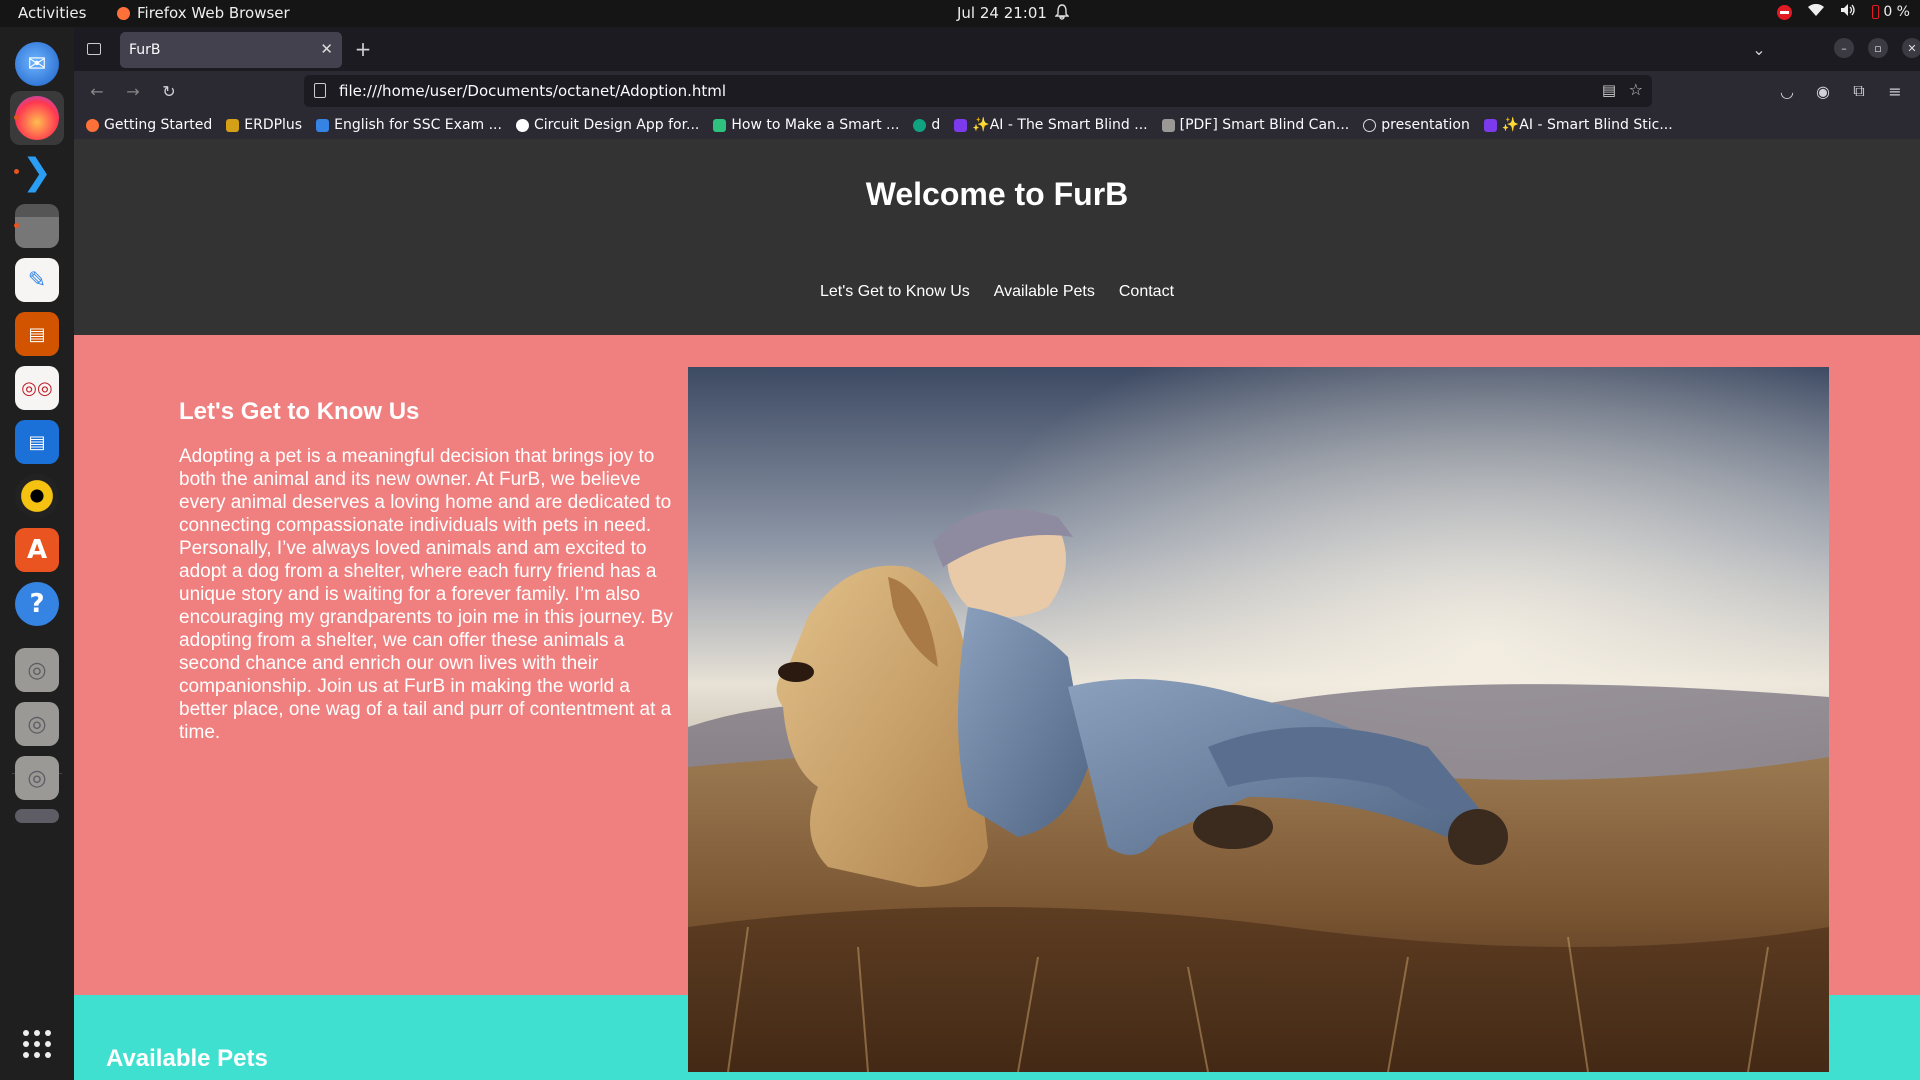 Image resolution: width=1920 pixels, height=1080 pixels. Describe the element at coordinates (299, 411) in the screenshot. I see `about-heading: Let's Get to Know Us` at that location.